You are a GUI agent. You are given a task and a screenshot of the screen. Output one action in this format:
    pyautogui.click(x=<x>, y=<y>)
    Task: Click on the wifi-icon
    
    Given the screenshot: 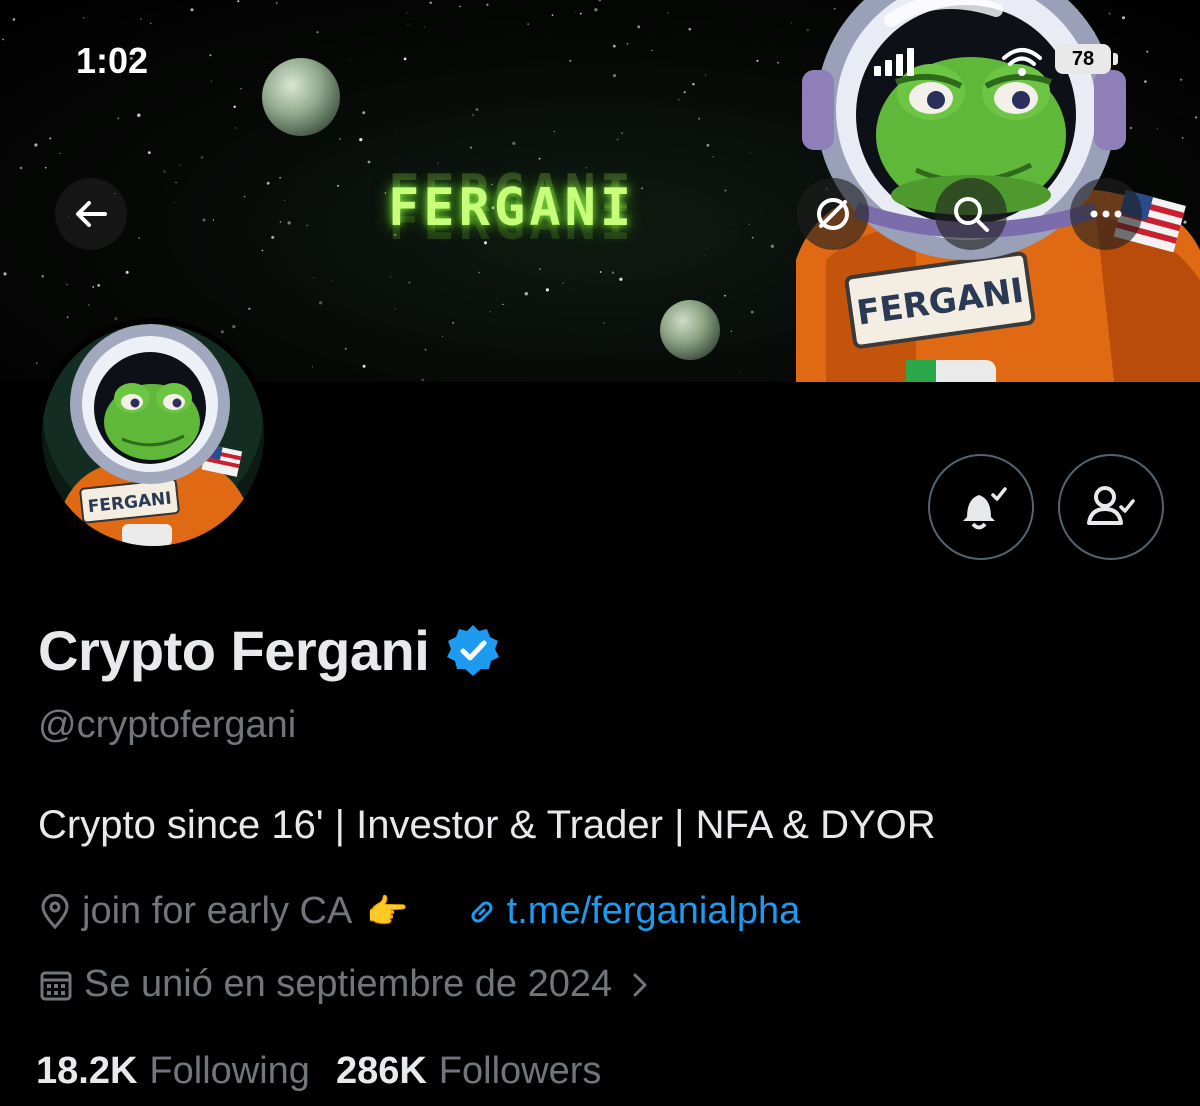 What is the action you would take?
    pyautogui.click(x=1022, y=57)
    